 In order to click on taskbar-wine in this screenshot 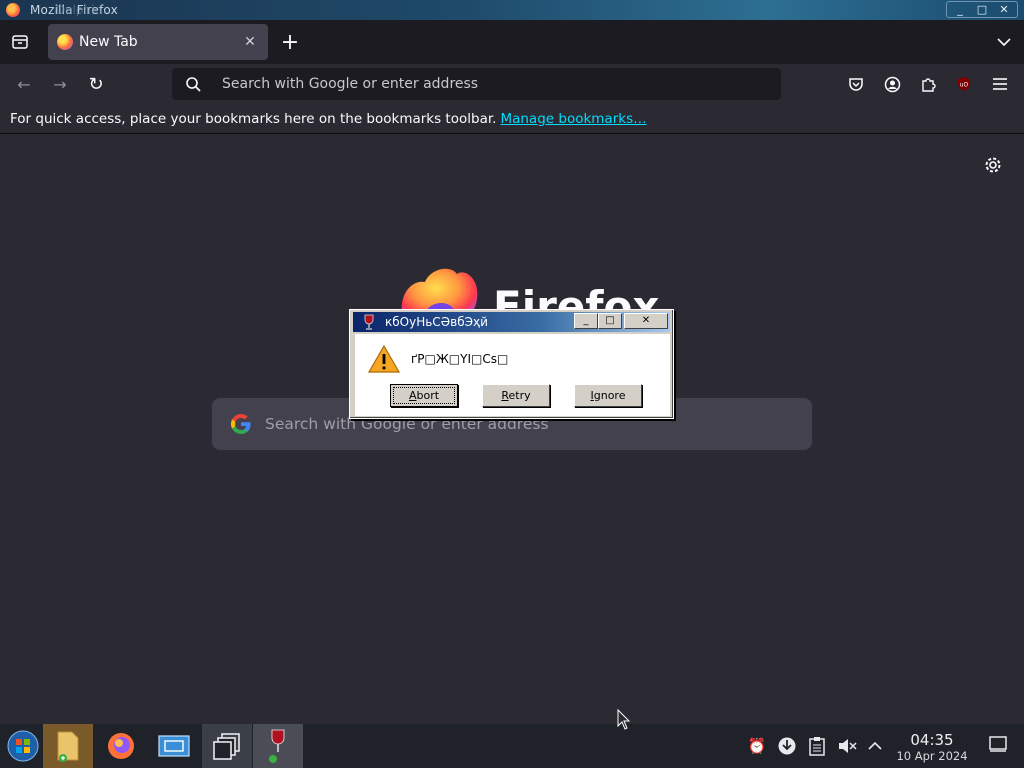, I will do `click(278, 746)`.